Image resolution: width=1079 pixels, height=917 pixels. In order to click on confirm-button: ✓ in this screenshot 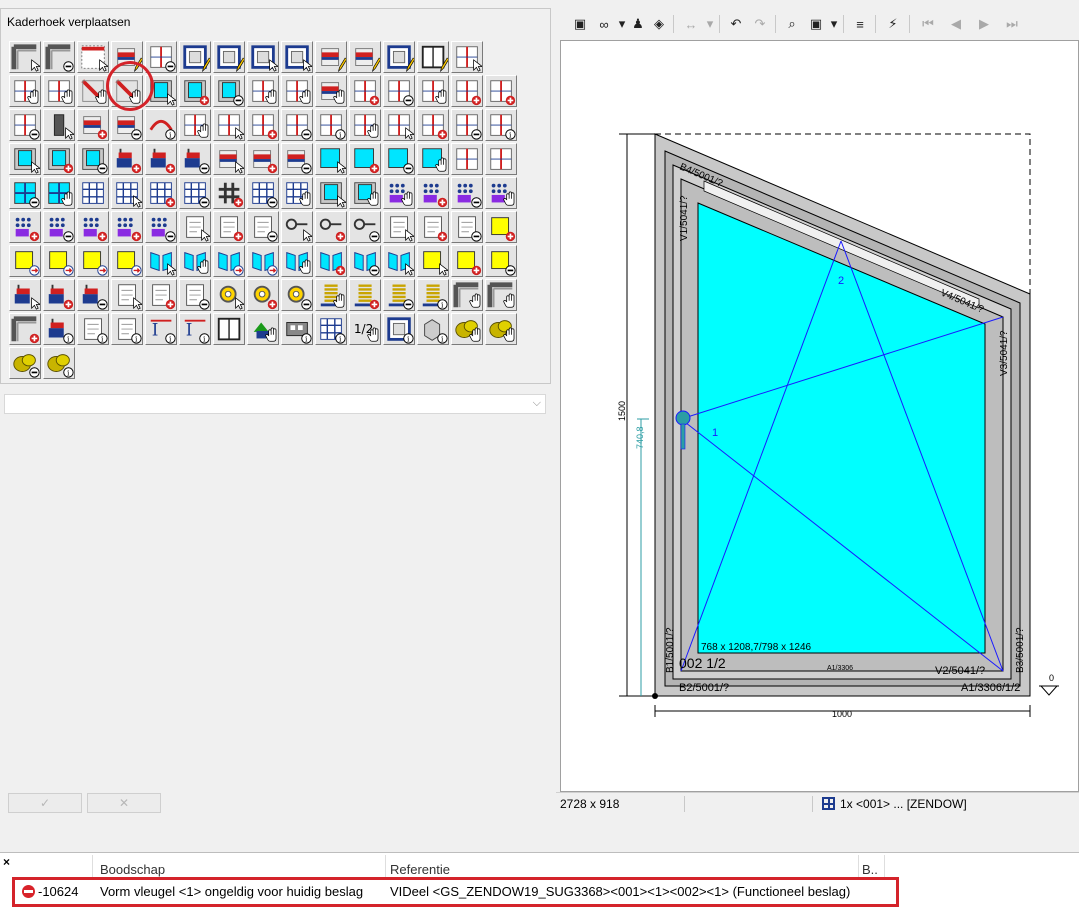, I will do `click(45, 803)`.